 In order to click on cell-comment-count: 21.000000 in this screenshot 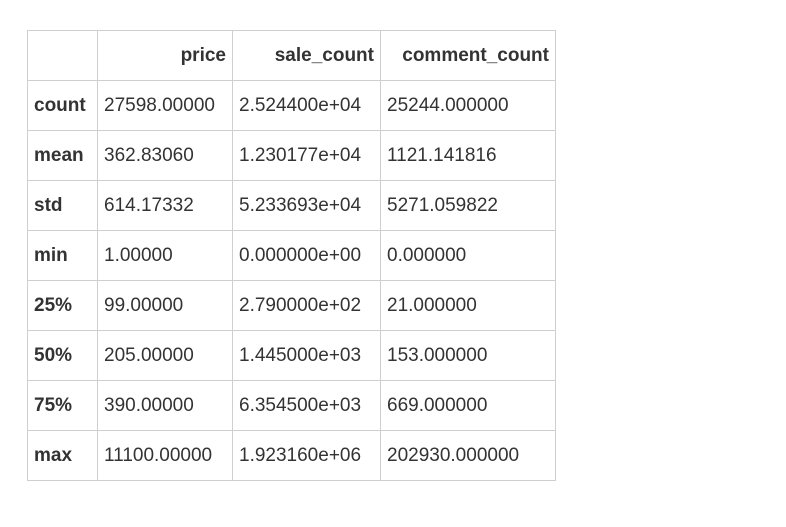, I will do `click(468, 305)`.